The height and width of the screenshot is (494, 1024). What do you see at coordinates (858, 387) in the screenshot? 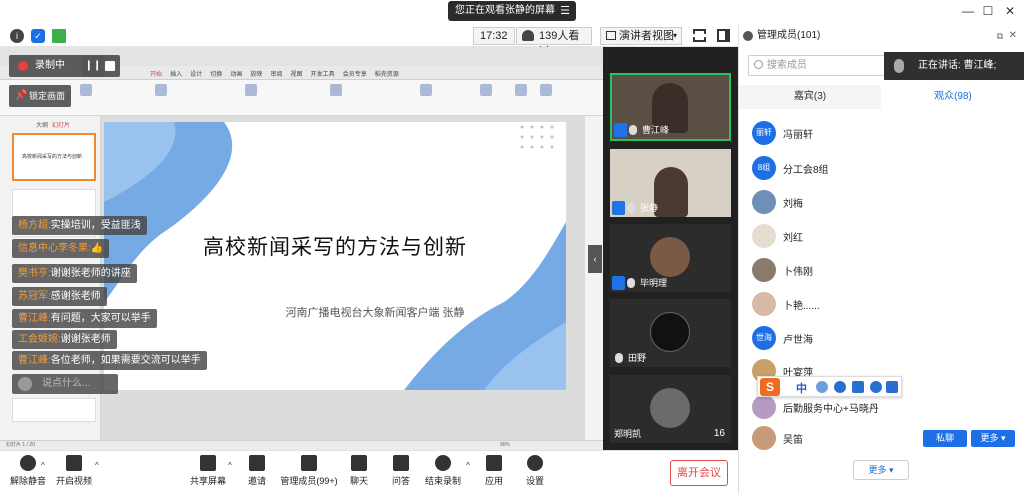
I see `pen-icon` at bounding box center [858, 387].